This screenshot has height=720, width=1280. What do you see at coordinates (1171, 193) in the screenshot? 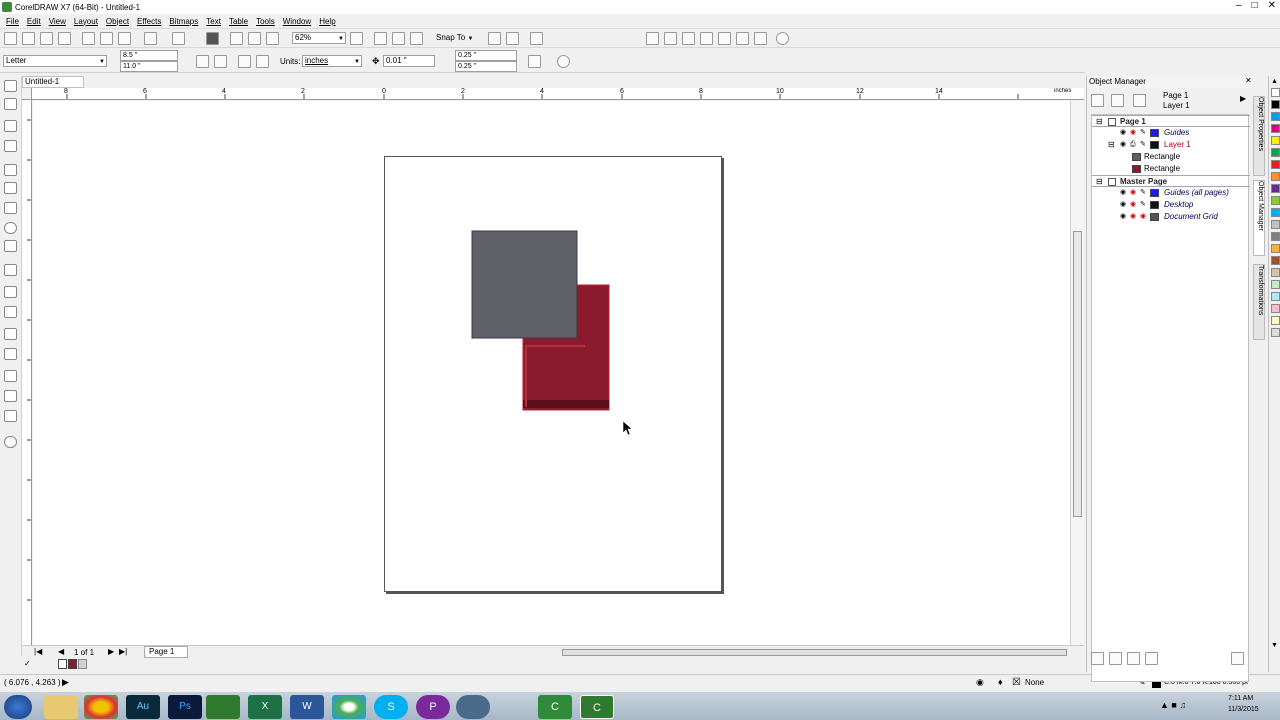
I see `tree-row-guides-all-pages: ◉ ◉ ✎ Guides (all pages)` at bounding box center [1171, 193].